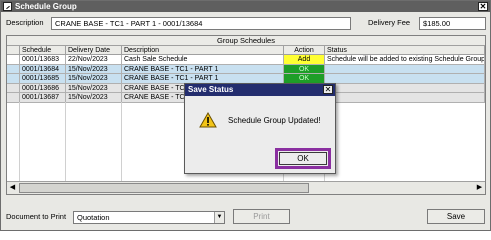 This screenshot has height=240, width=491. What do you see at coordinates (94, 50) in the screenshot?
I see `column-header-delivery-date: Delivery Date` at bounding box center [94, 50].